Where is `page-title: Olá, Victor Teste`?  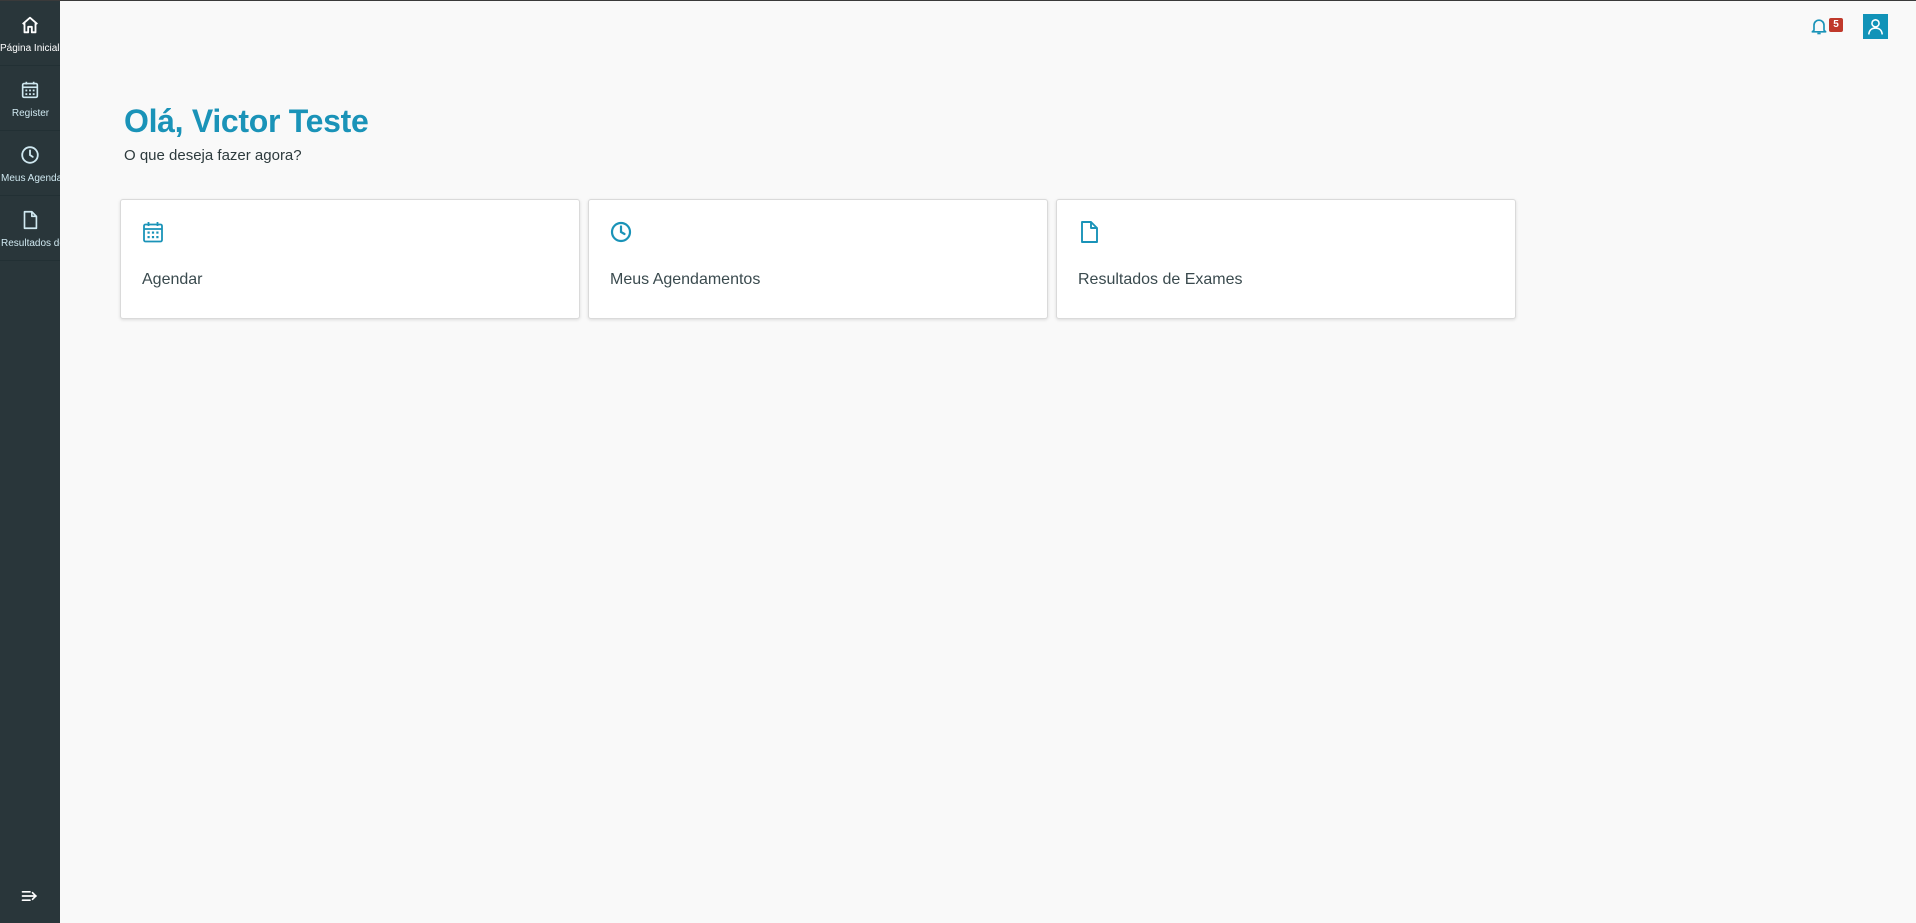 page-title: Olá, Victor Teste is located at coordinates (246, 121).